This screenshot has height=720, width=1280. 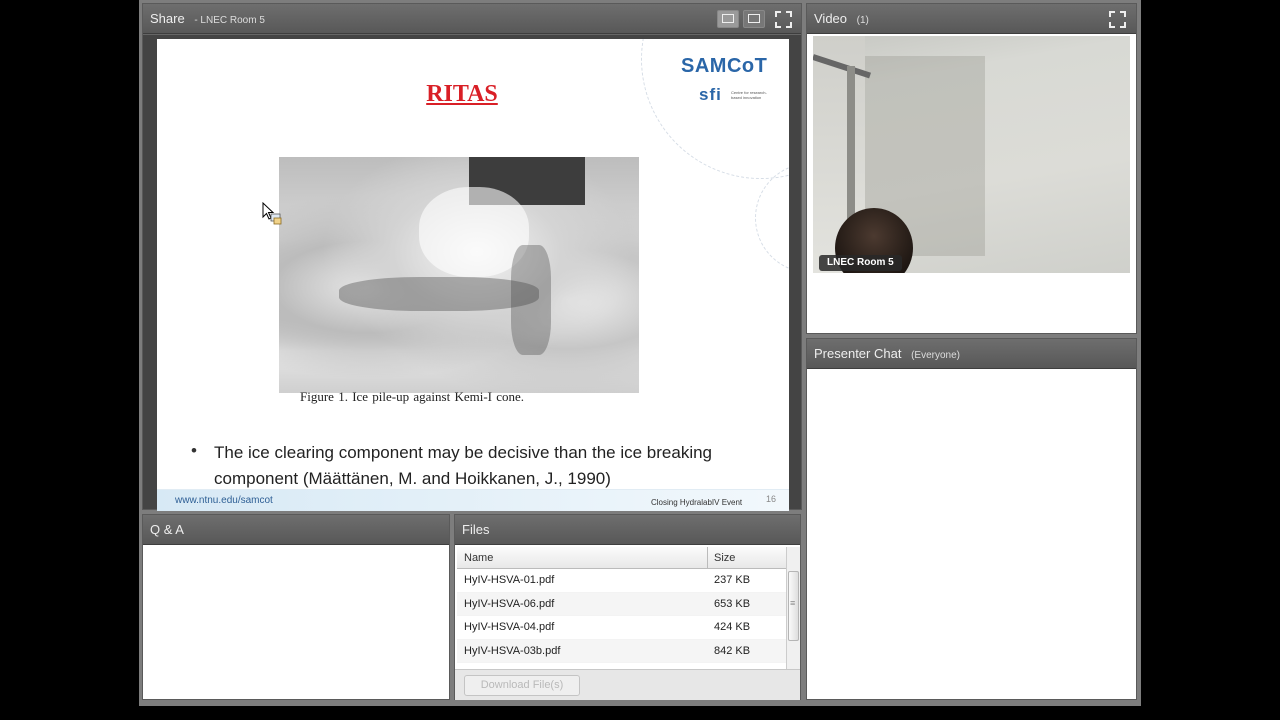 I want to click on files-table-header: Name Size, so click(x=622, y=558).